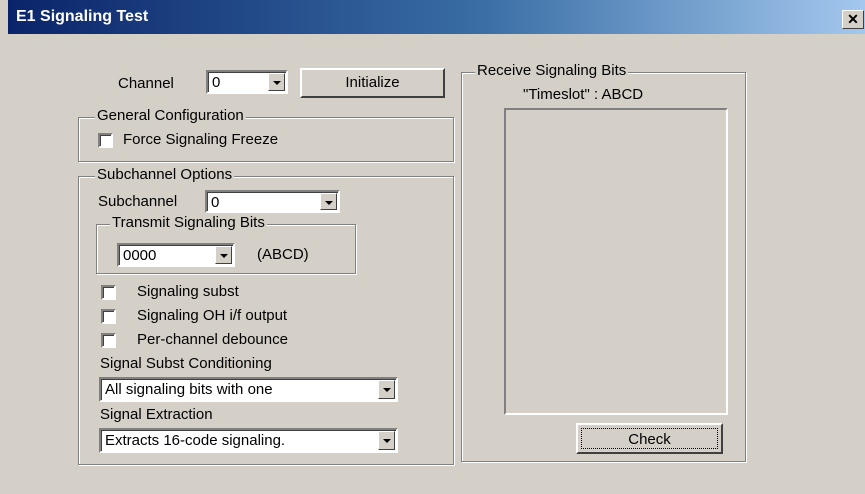 The height and width of the screenshot is (494, 865). Describe the element at coordinates (82, 16) in the screenshot. I see `window-title: E1 Signaling Test` at that location.